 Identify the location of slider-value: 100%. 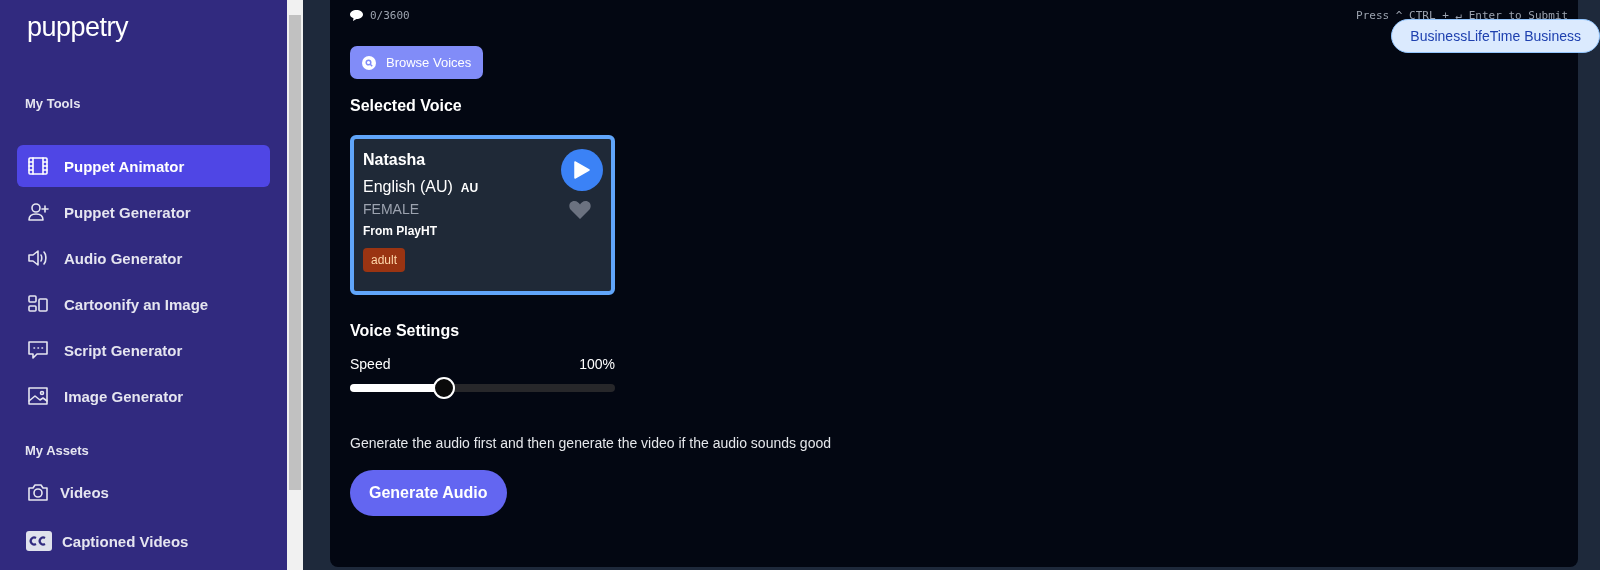
(597, 364).